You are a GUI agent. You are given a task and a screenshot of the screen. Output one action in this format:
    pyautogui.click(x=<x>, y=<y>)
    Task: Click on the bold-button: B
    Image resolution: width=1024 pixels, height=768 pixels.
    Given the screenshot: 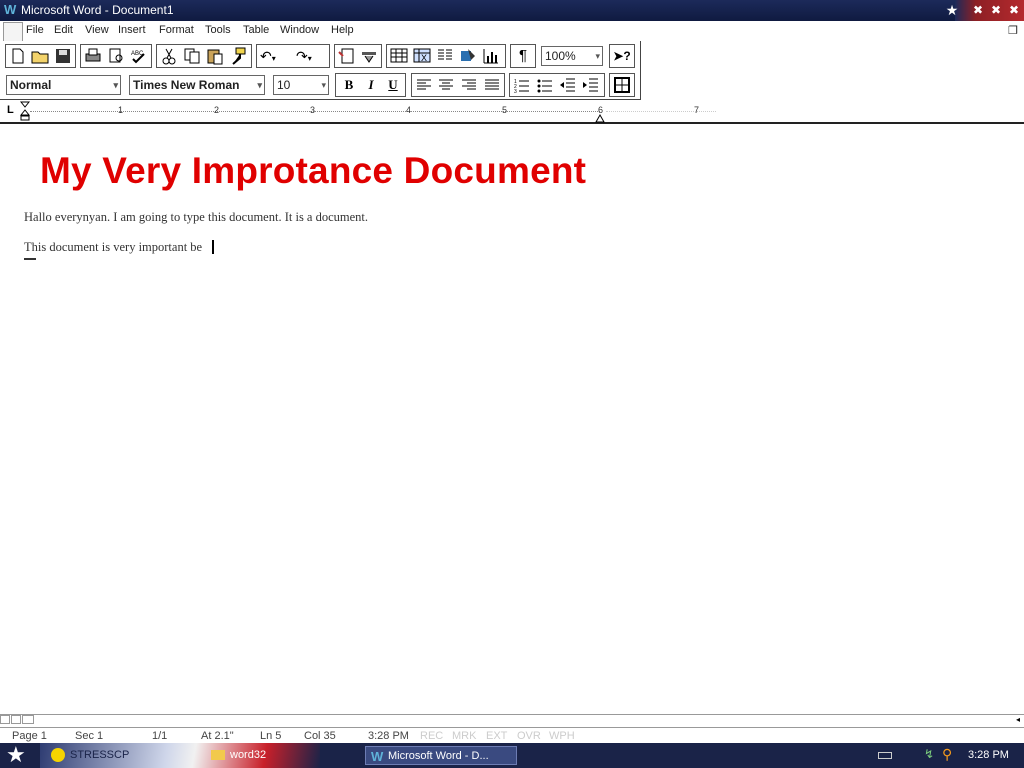 What is the action you would take?
    pyautogui.click(x=349, y=85)
    